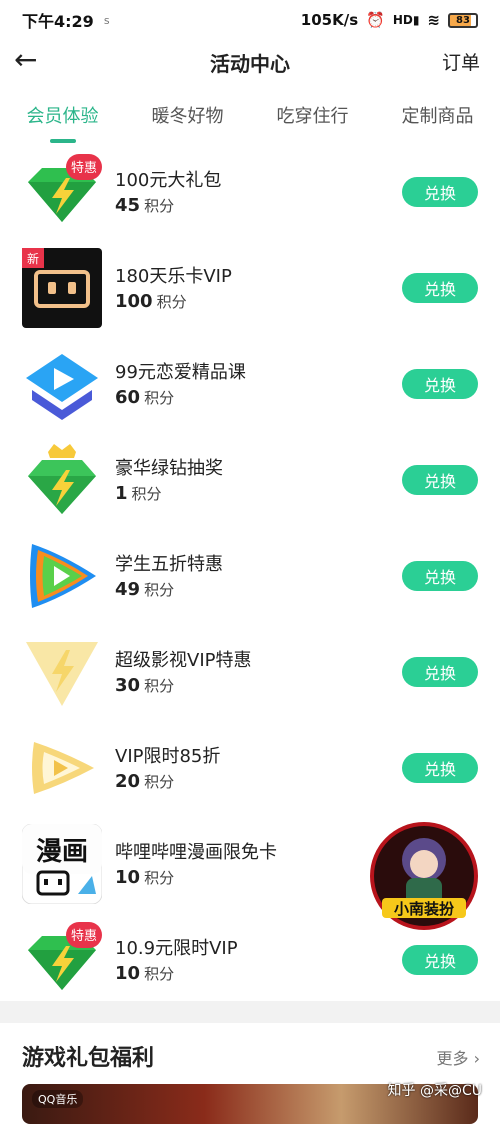 The width and height of the screenshot is (500, 1124). I want to click on item-points: 45 积分, so click(144, 205).